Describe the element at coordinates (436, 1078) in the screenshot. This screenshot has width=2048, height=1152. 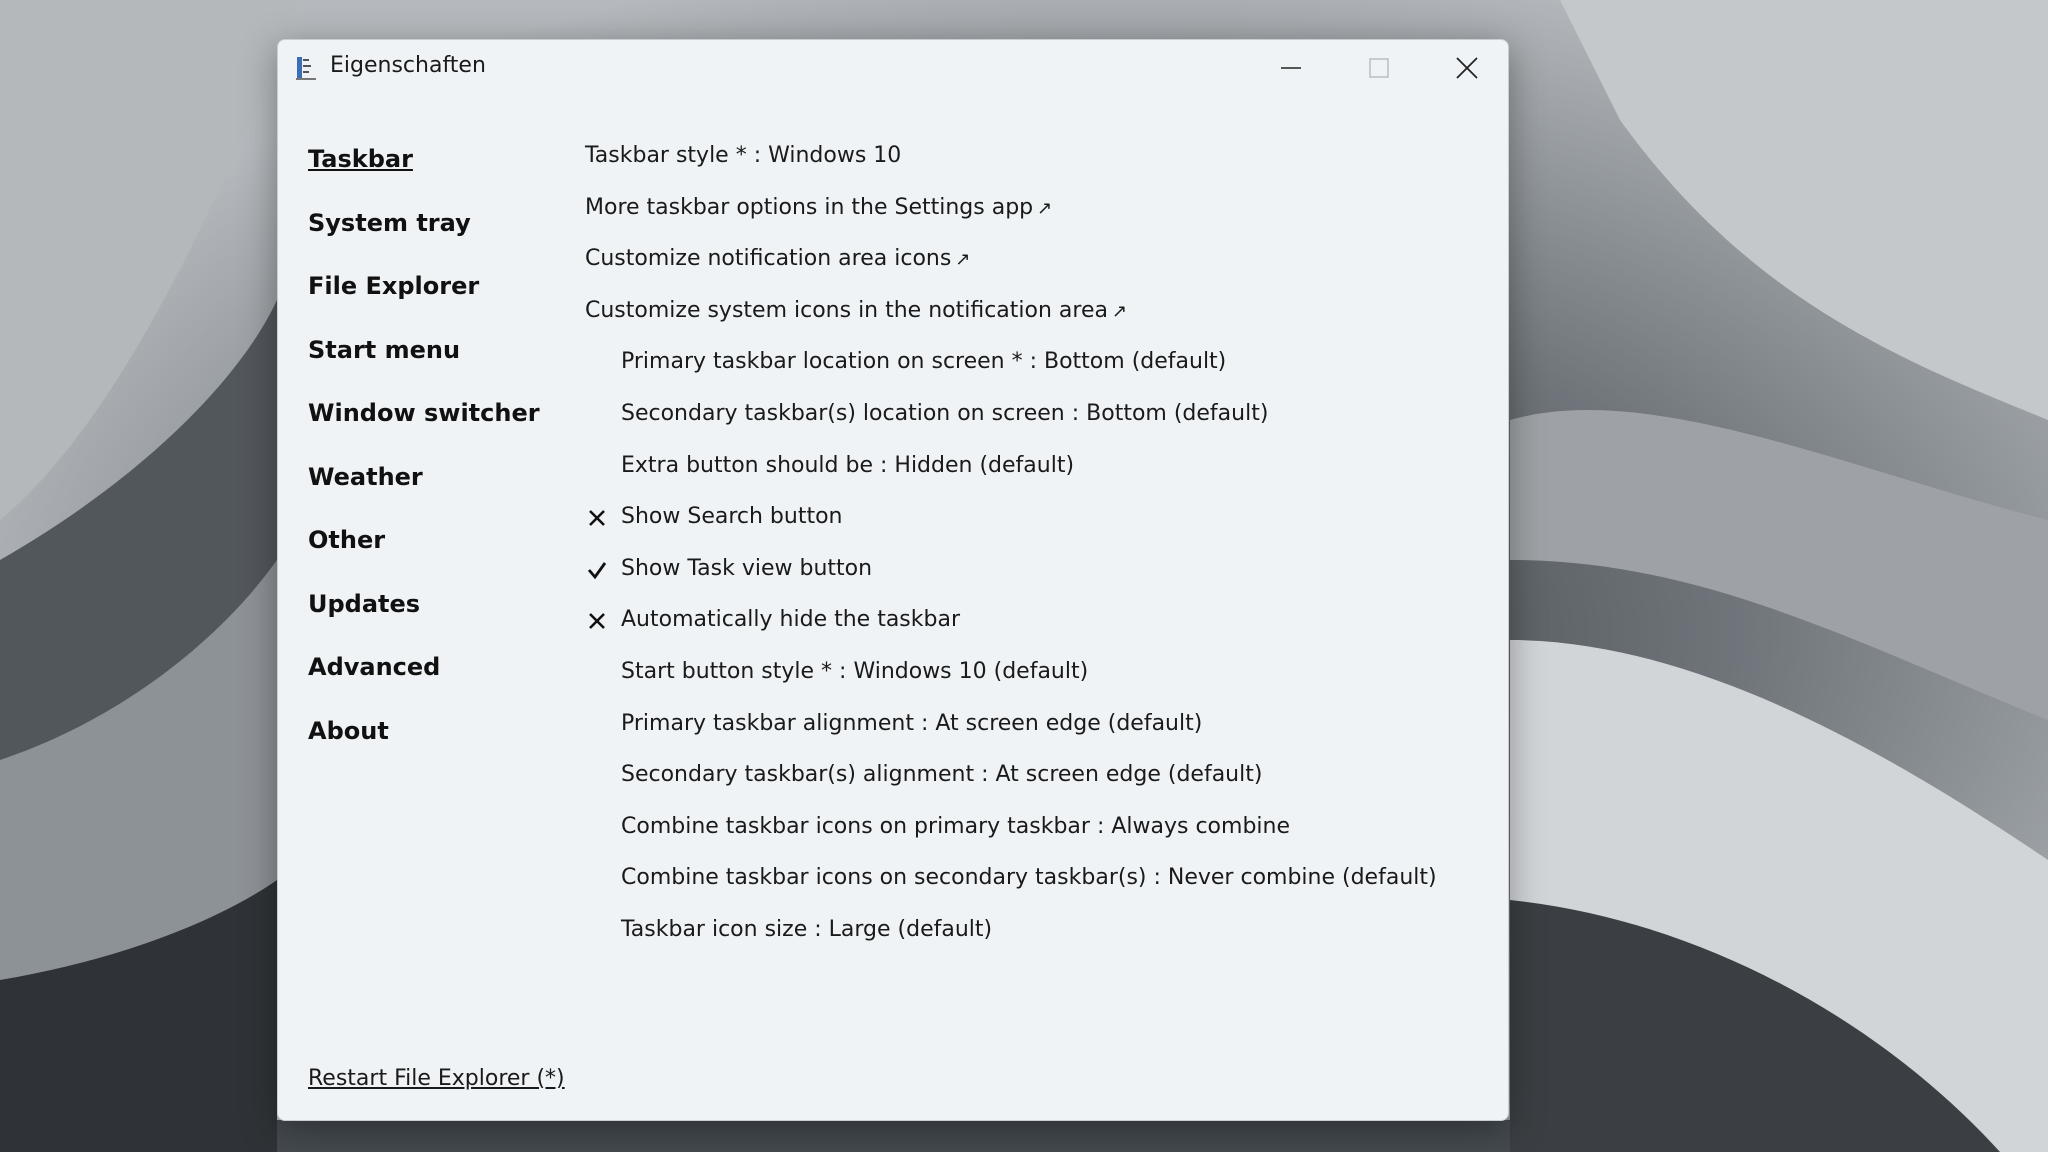
I see `restart-explorer-link: Restart File Explorer (*)` at that location.